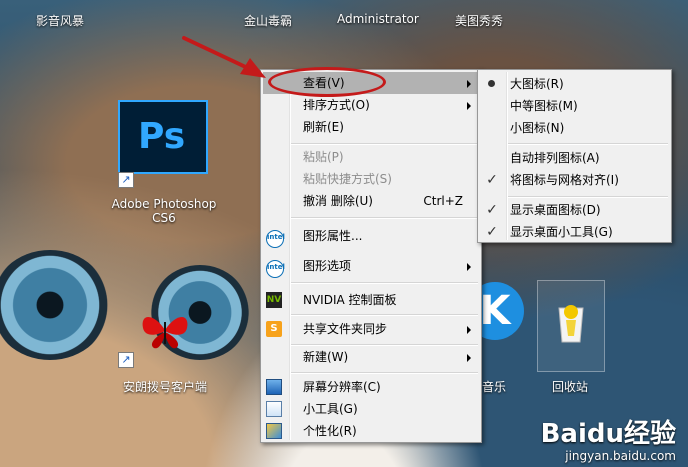 This screenshot has height=467, width=688. I want to click on menu-item-label: 将图标与网格对齐(I), so click(564, 180).